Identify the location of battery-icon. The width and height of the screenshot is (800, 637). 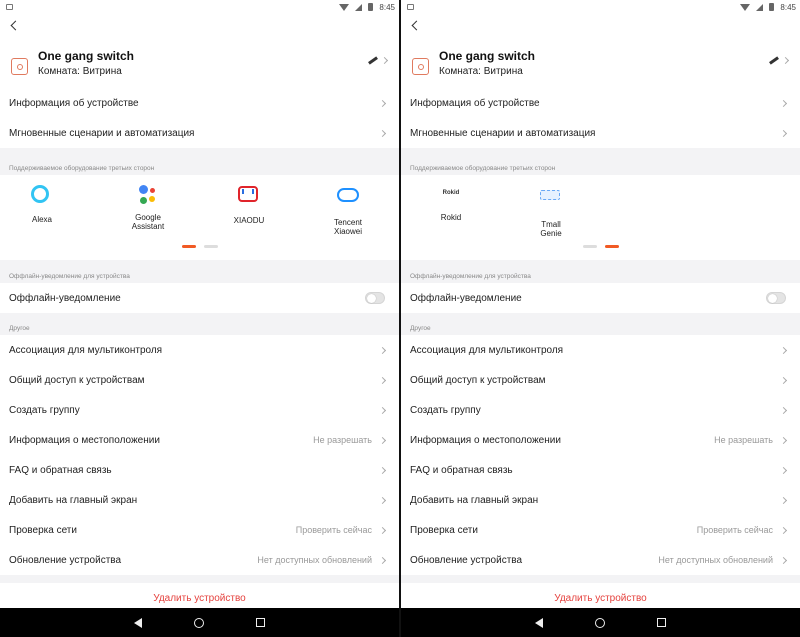
(772, 7).